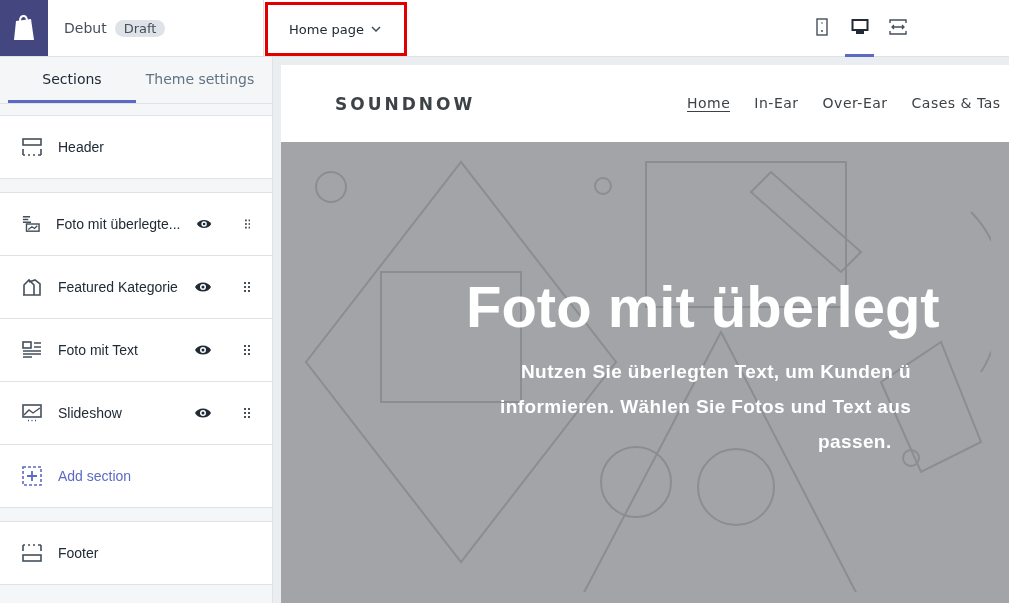  Describe the element at coordinates (136, 350) in the screenshot. I see `section-item: Foto mit Text` at that location.